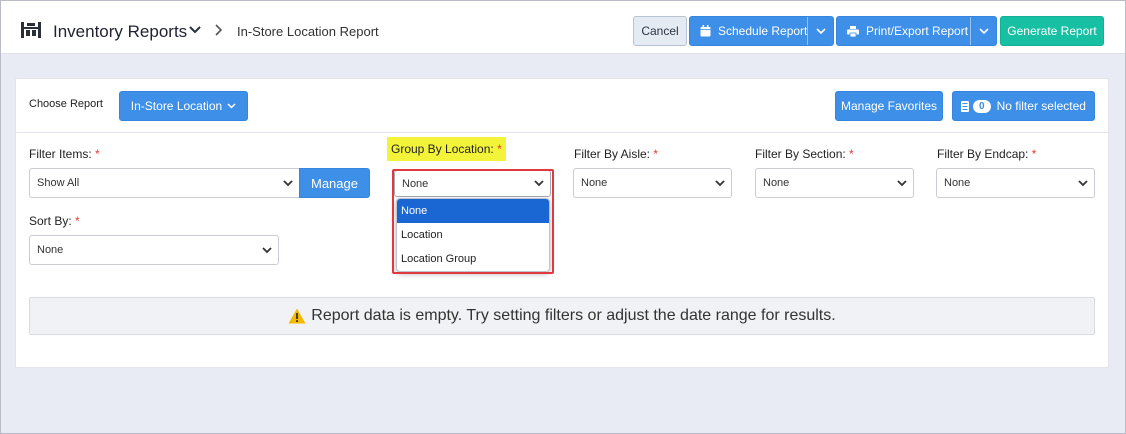 This screenshot has width=1126, height=434. I want to click on filter-items-value: Show All, so click(58, 183).